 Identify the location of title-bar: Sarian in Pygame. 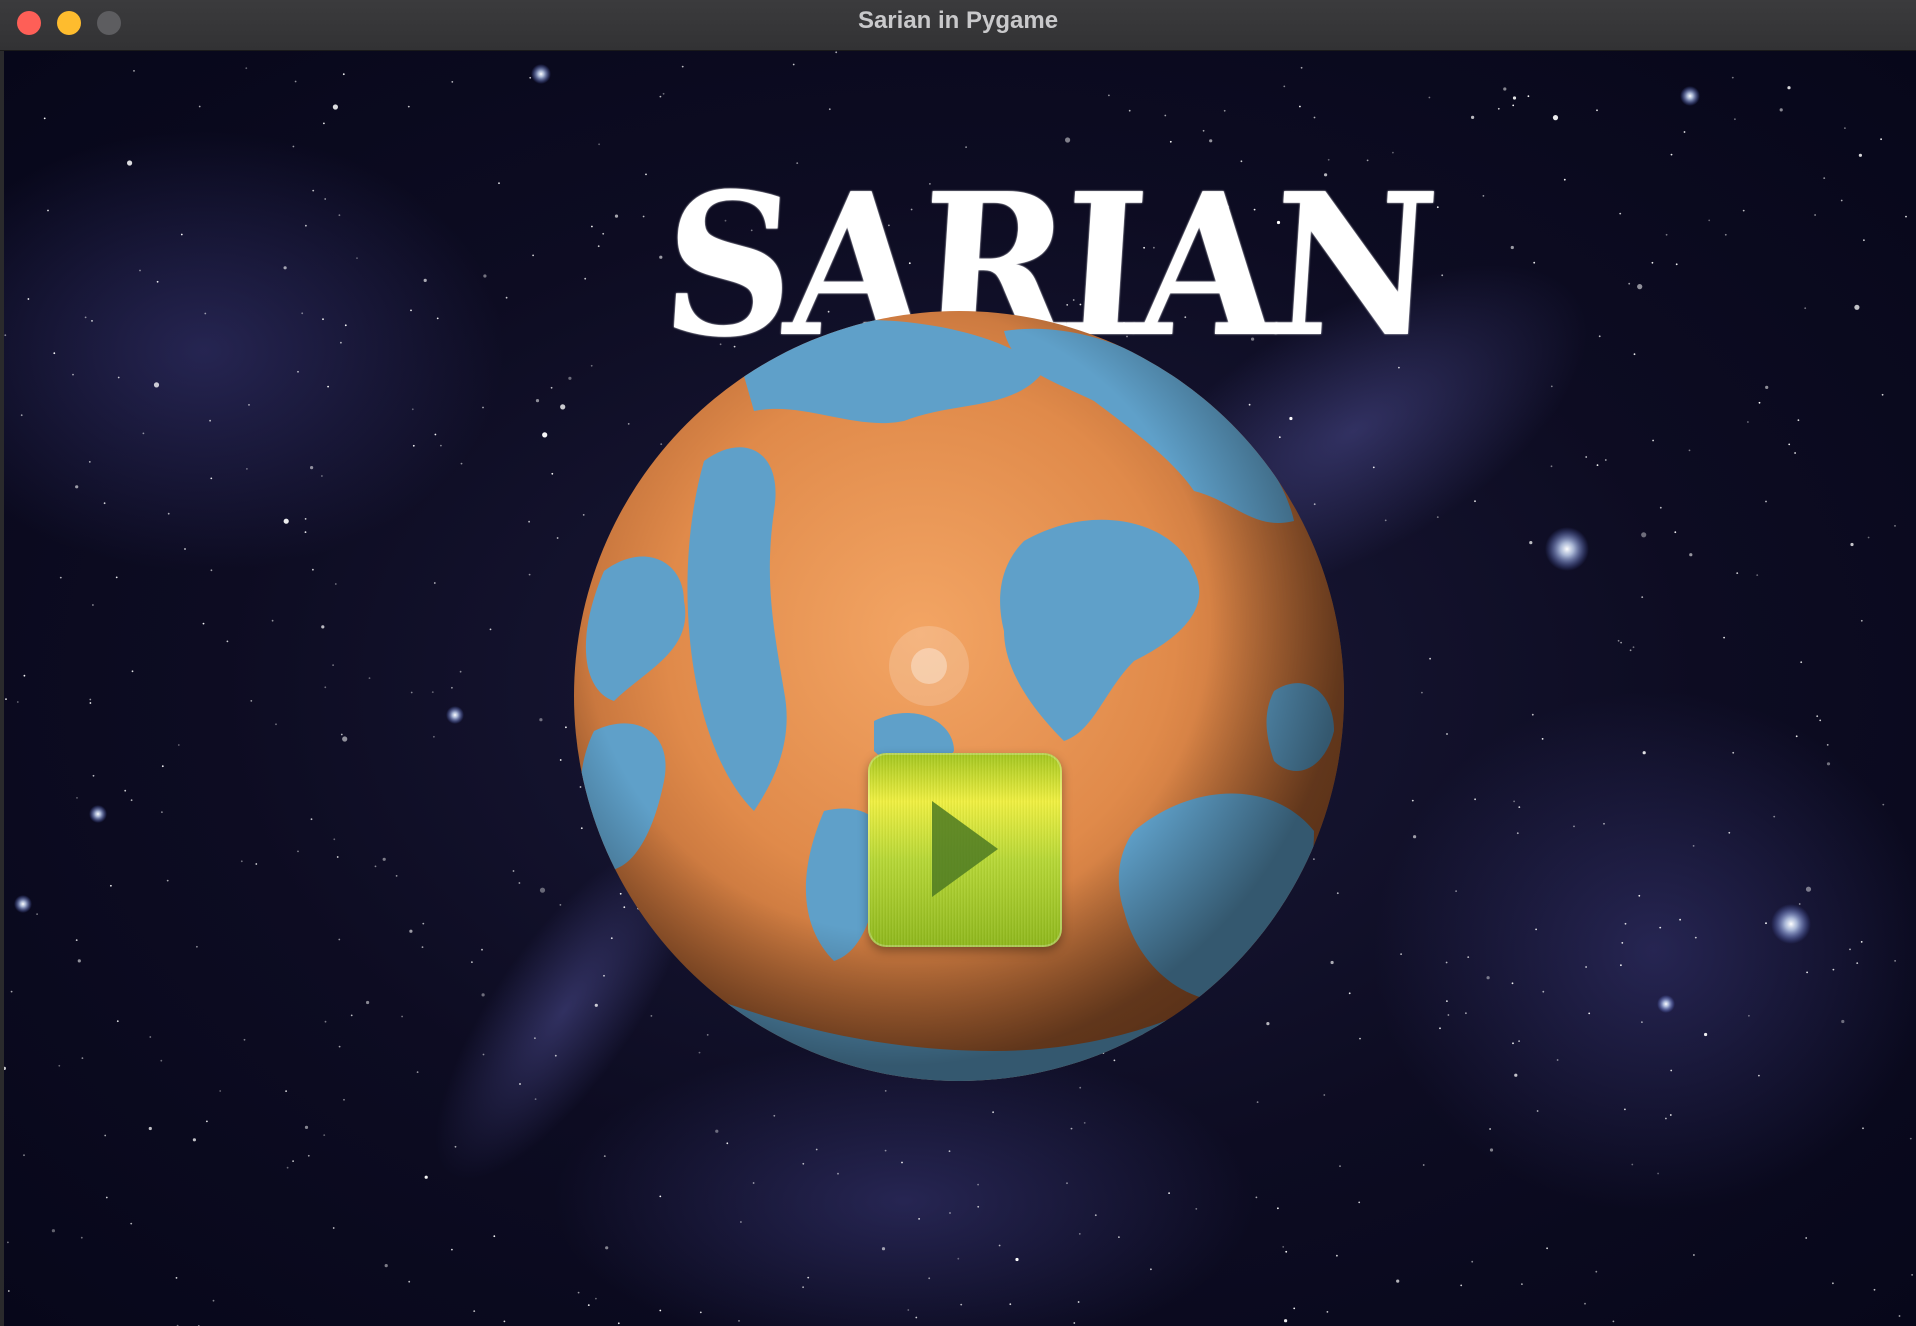
(958, 25).